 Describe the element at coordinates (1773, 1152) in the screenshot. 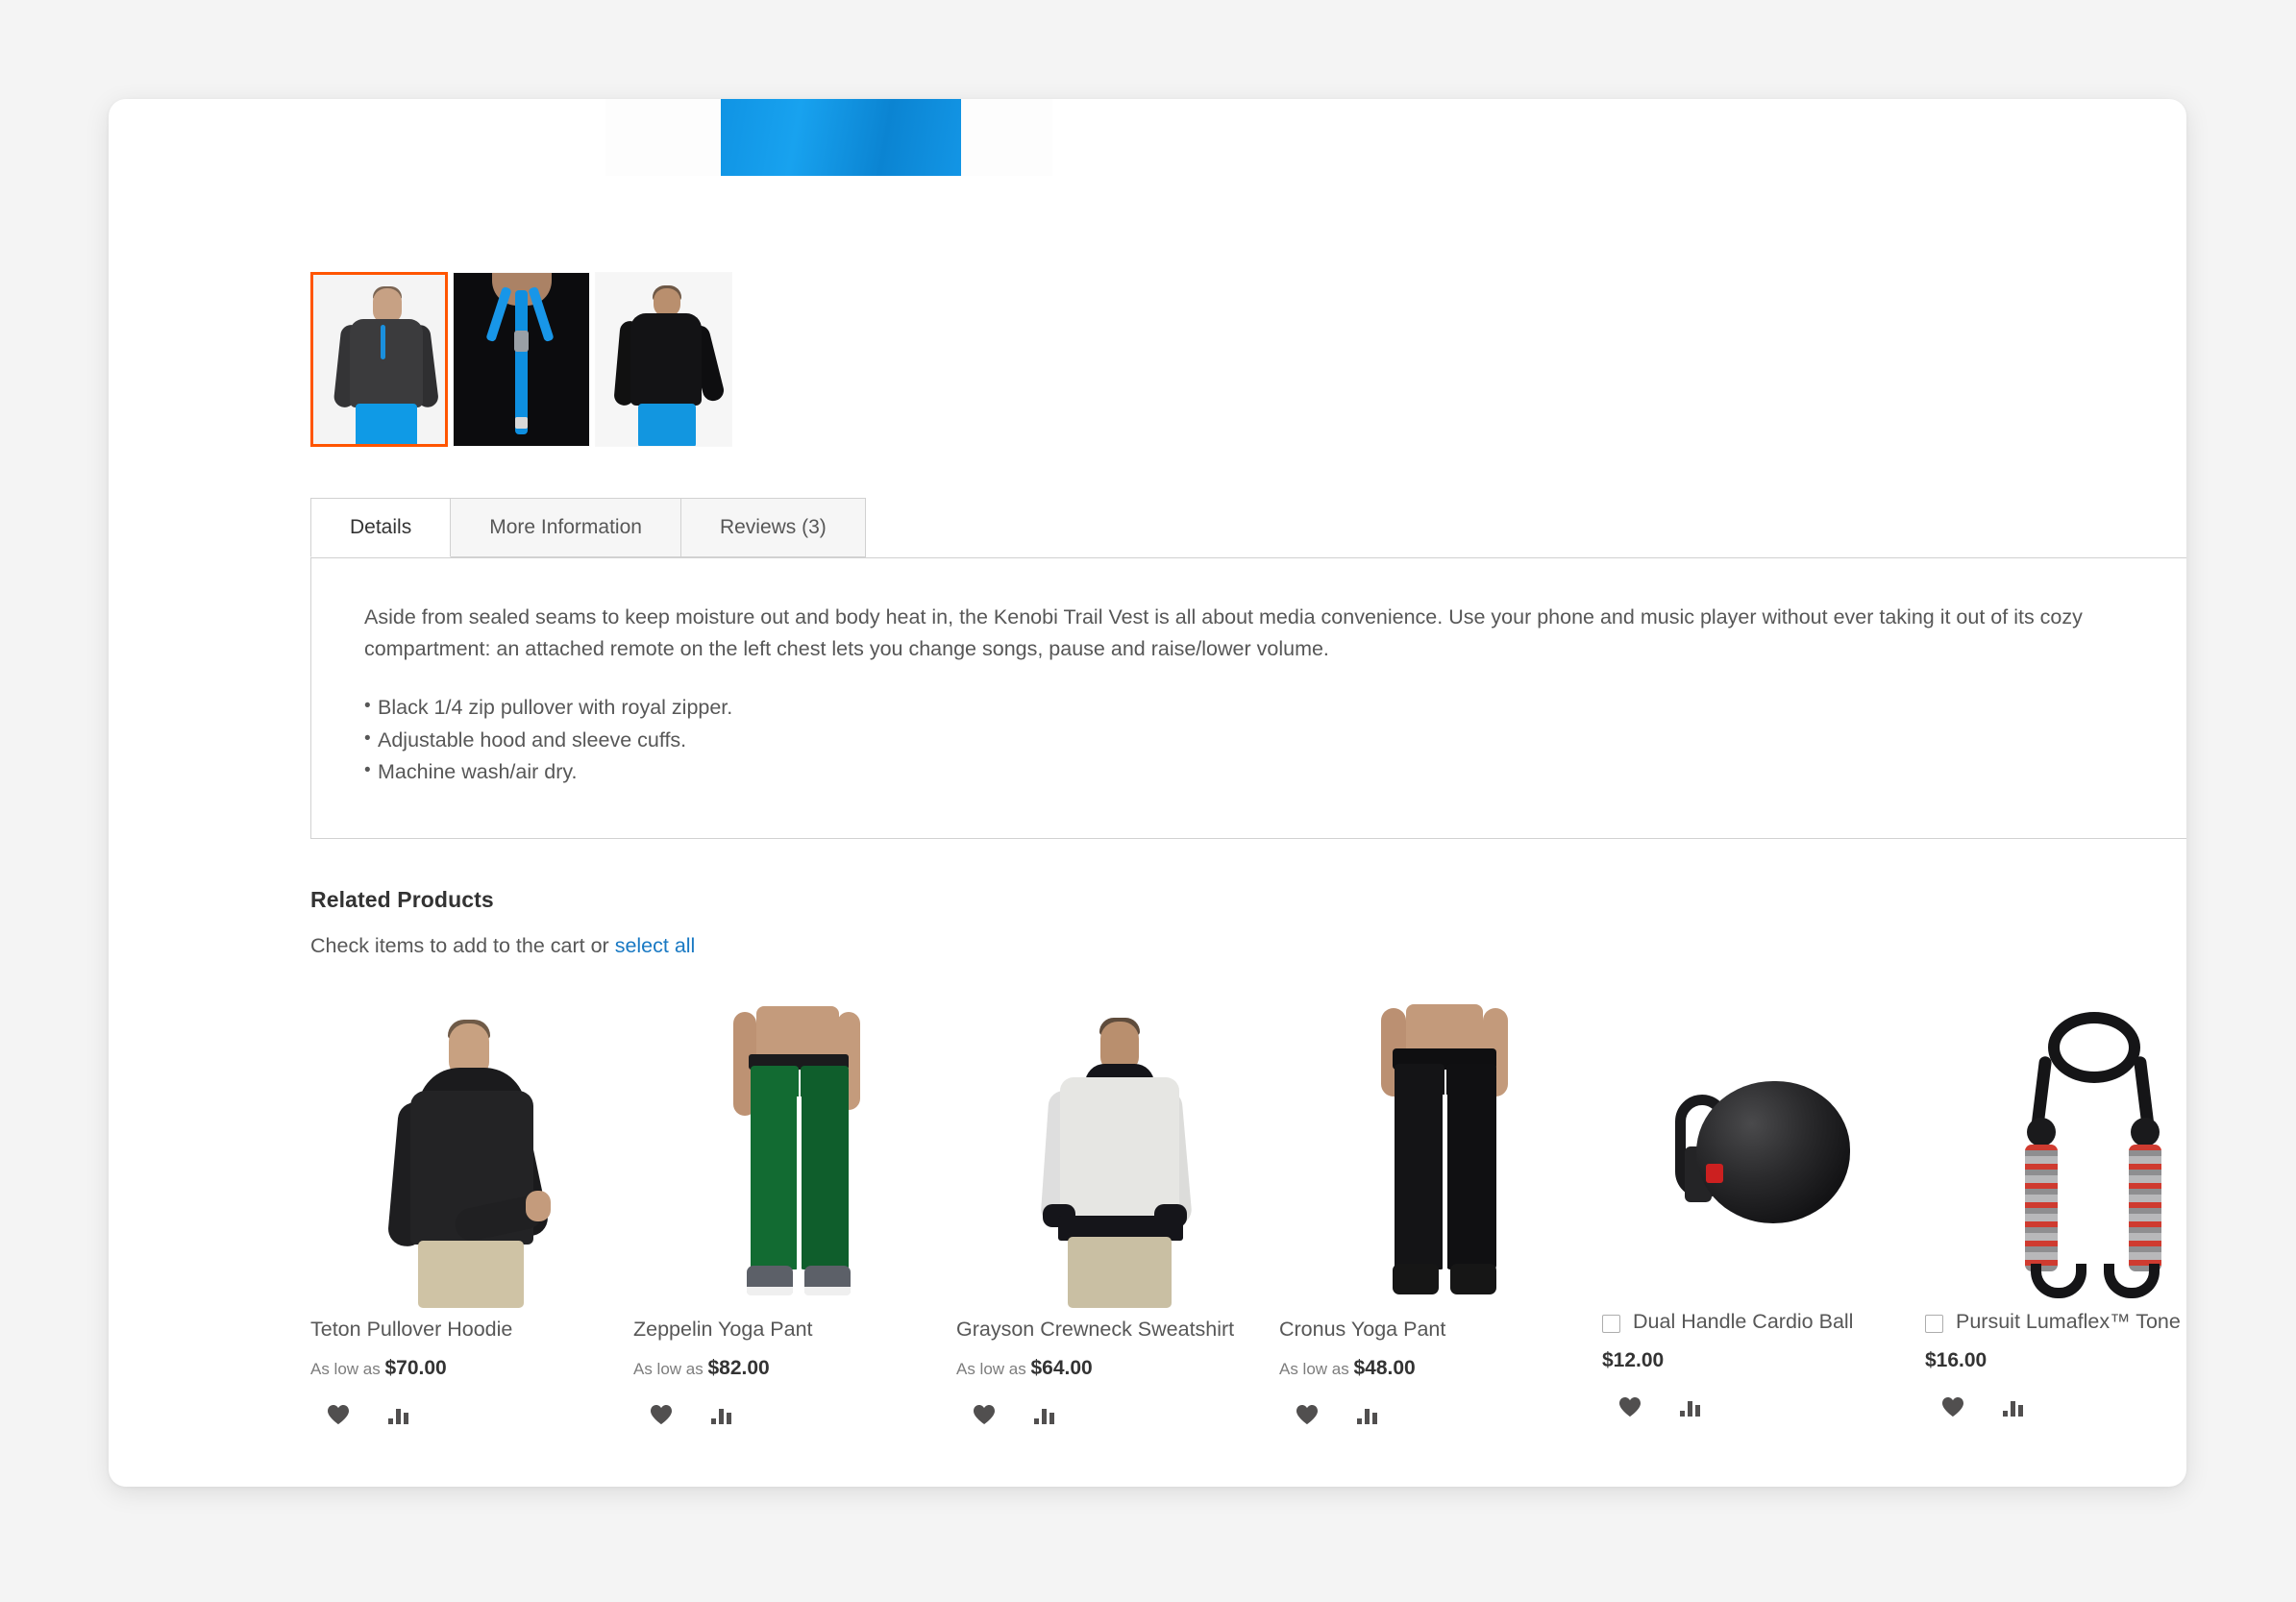

I see `figure-ball` at that location.